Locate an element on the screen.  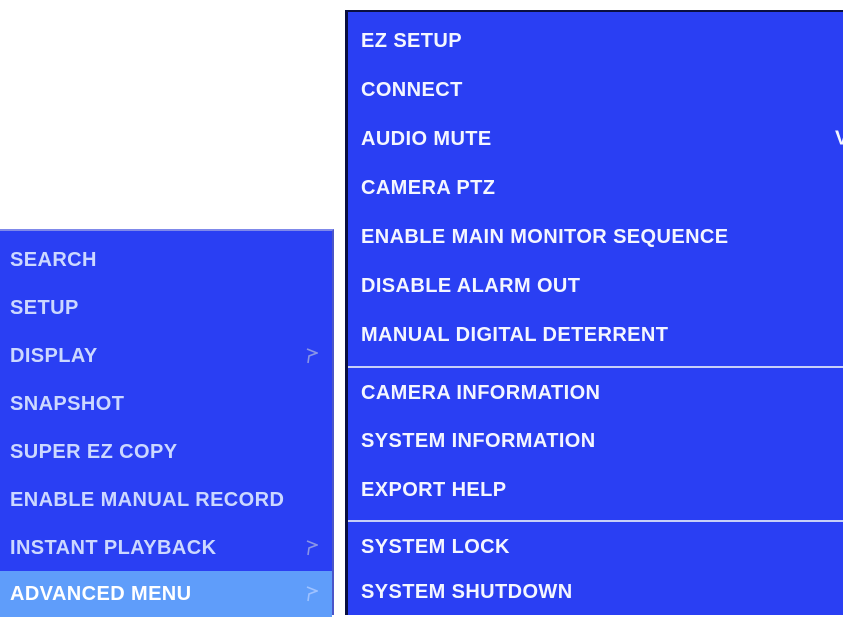
menu-item-label: SETUP is located at coordinates (44, 307).